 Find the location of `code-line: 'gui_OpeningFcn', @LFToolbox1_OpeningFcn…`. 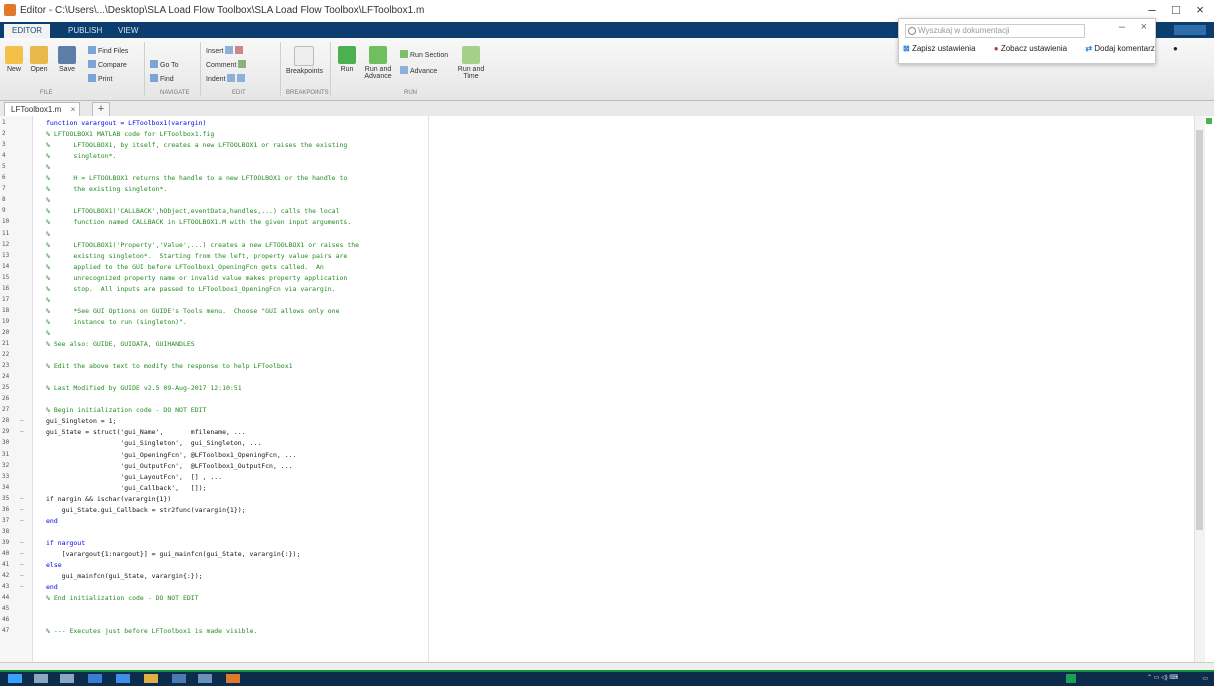

code-line: 'gui_OpeningFcn', @LFToolbox1_OpeningFcn… is located at coordinates (171, 455).